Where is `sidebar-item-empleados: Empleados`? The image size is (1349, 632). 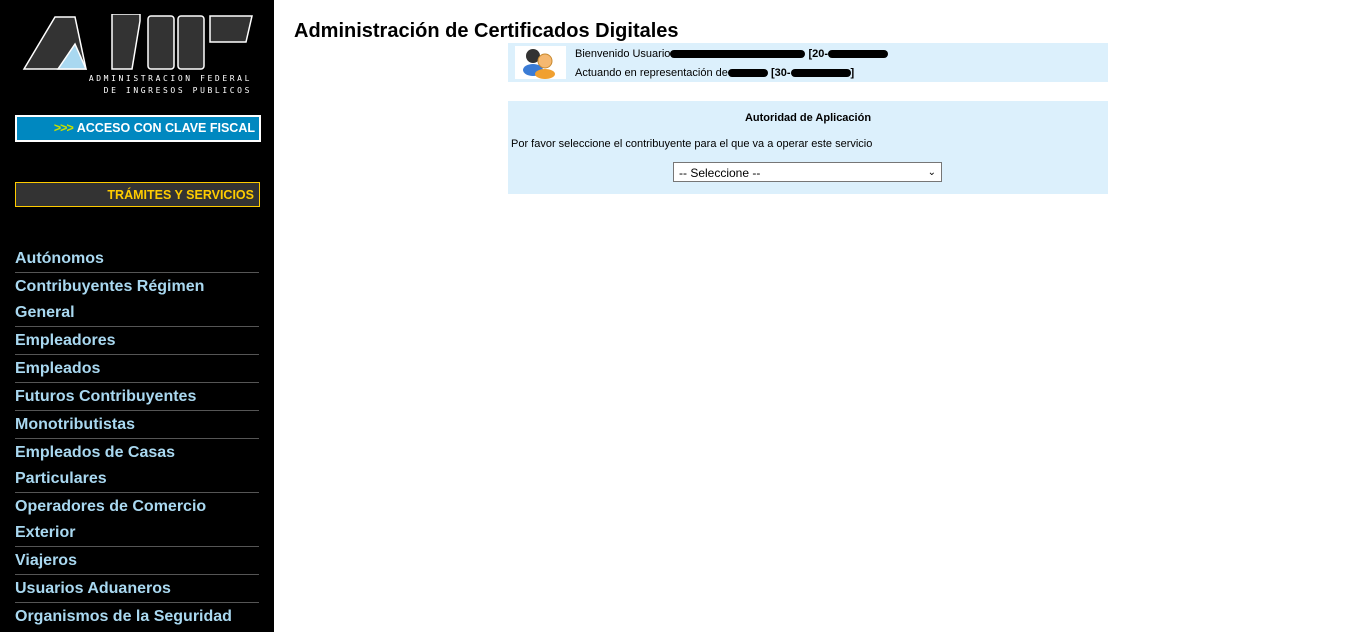
sidebar-item-empleados: Empleados is located at coordinates (137, 369).